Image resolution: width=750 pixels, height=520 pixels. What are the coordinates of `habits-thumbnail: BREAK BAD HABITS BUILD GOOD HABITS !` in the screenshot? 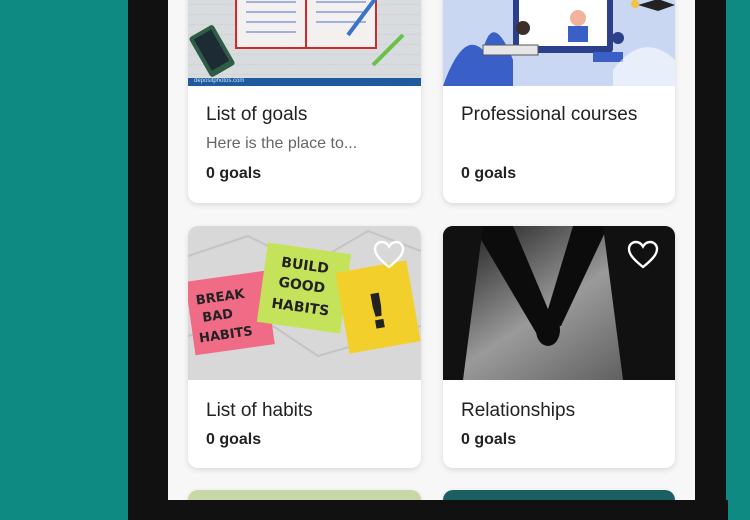 It's located at (304, 303).